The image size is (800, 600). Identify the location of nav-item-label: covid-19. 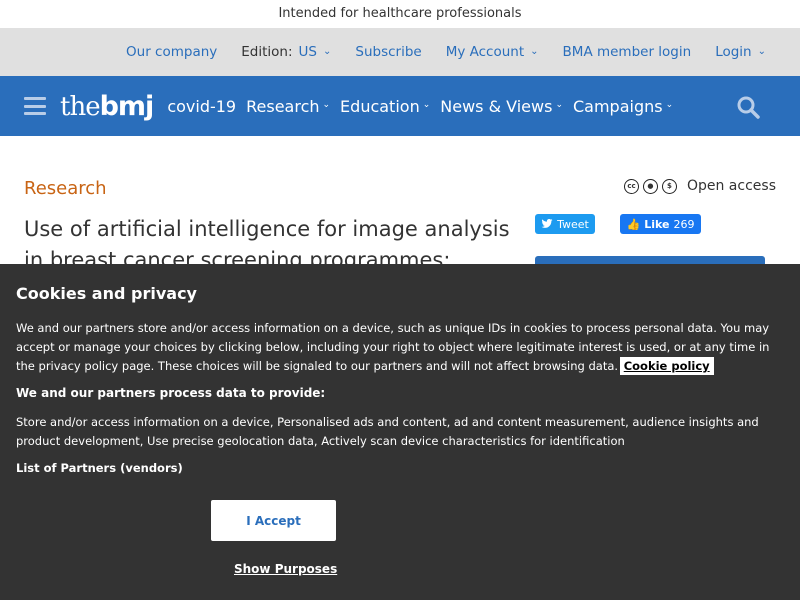
(202, 106).